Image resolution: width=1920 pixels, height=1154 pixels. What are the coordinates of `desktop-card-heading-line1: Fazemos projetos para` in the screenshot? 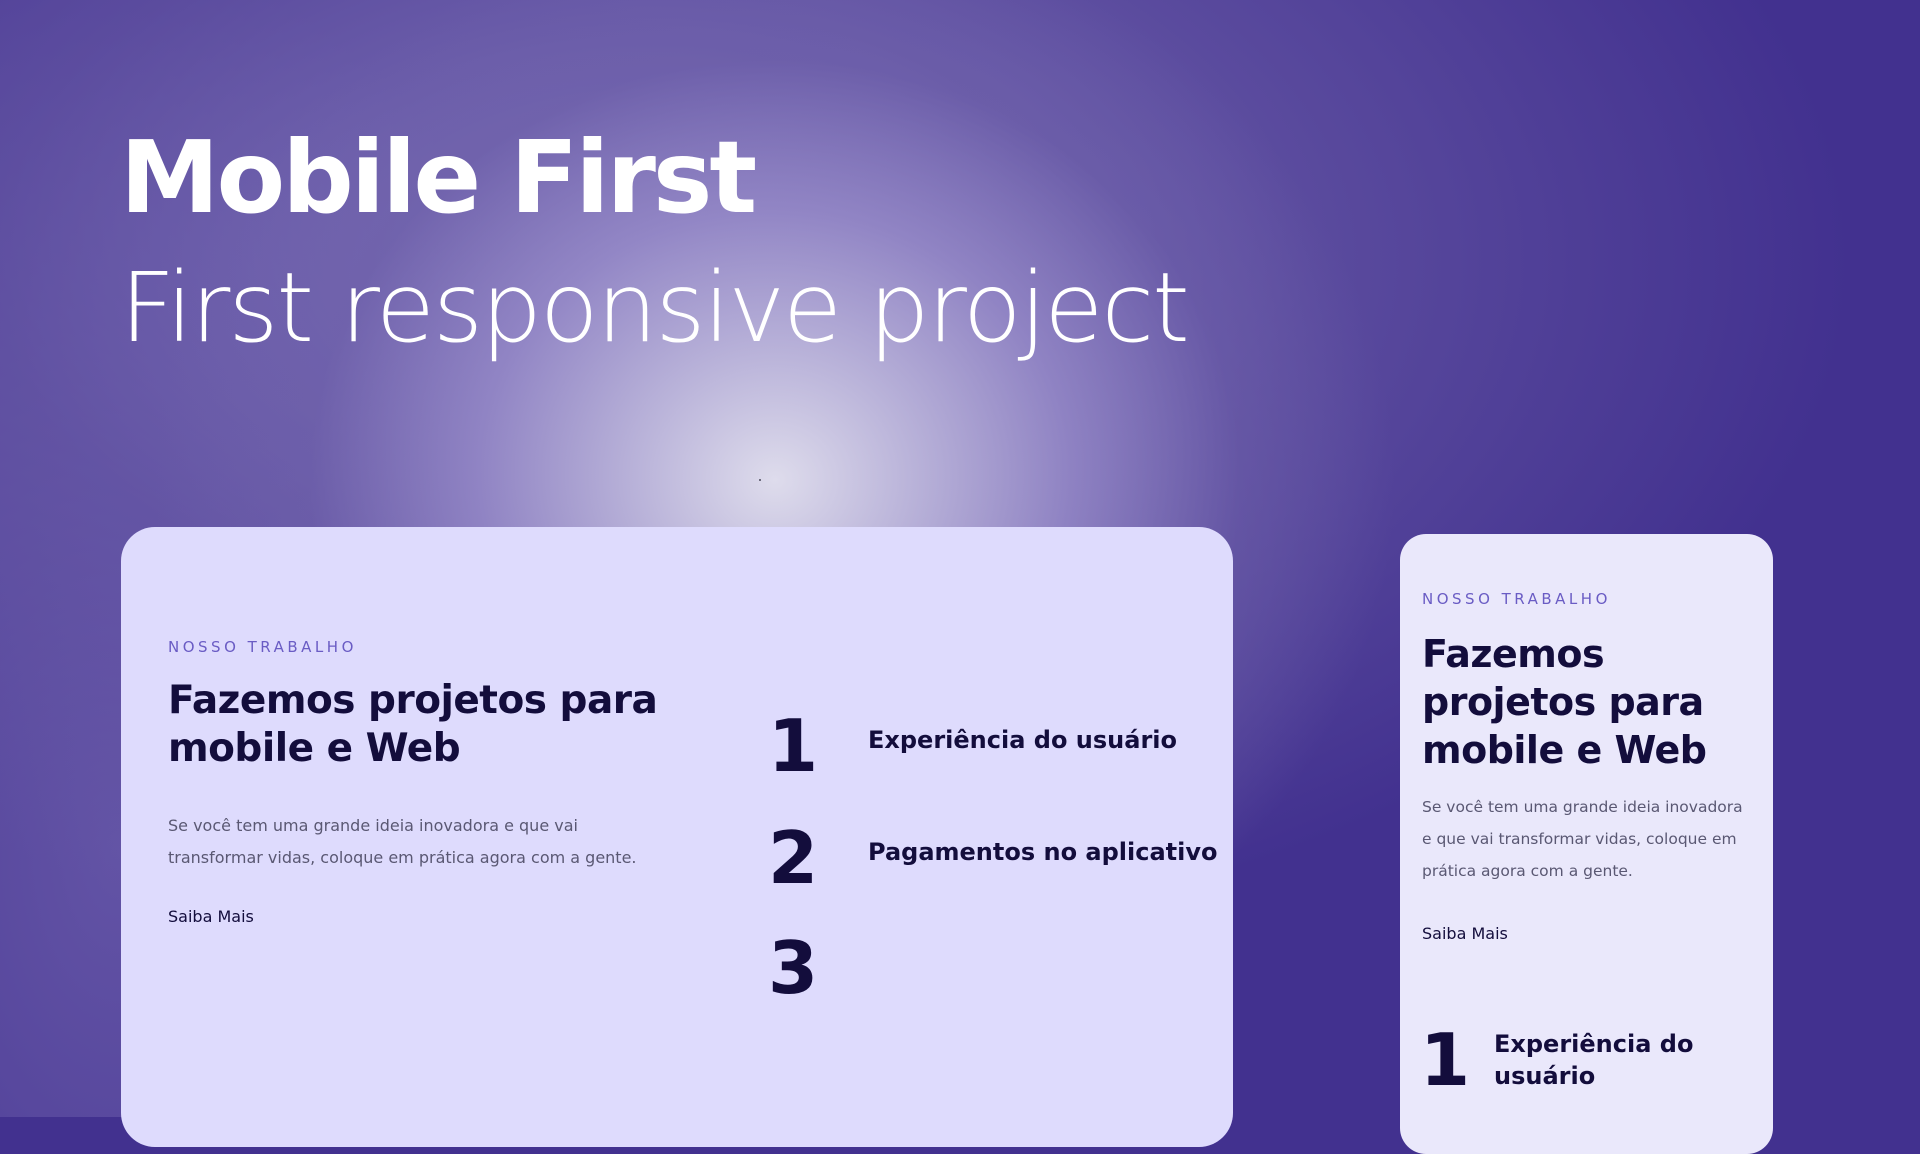 It's located at (413, 700).